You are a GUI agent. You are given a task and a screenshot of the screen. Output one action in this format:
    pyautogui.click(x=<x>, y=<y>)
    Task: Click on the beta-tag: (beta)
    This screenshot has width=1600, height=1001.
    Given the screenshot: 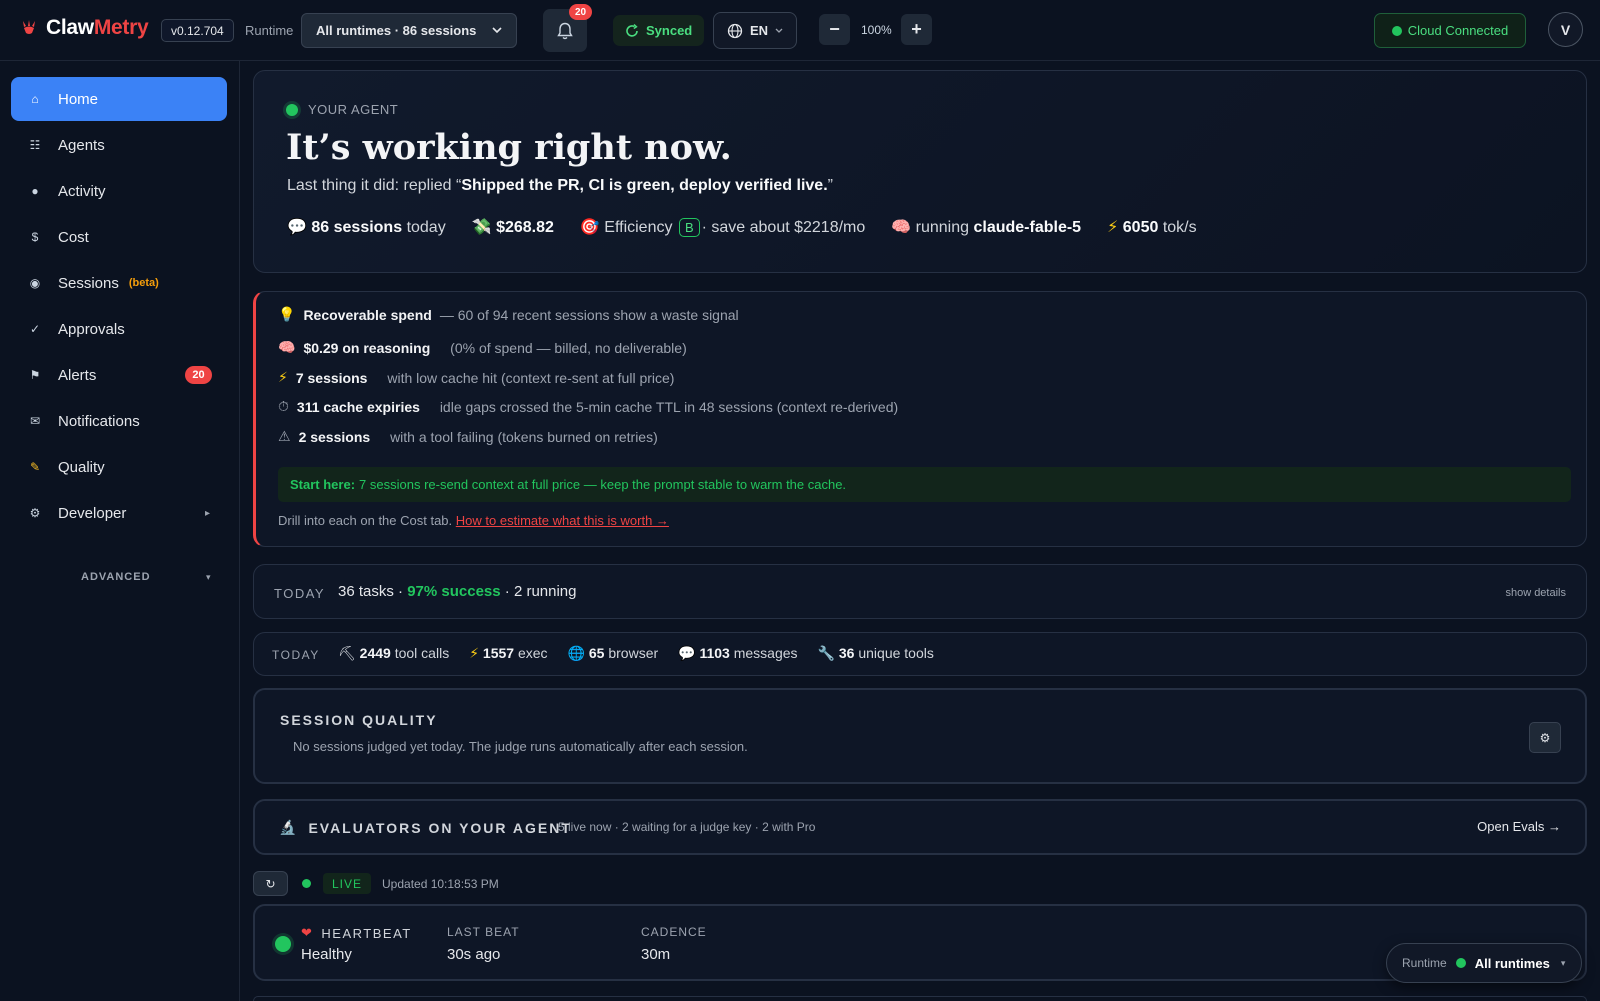 What is the action you would take?
    pyautogui.click(x=143, y=283)
    